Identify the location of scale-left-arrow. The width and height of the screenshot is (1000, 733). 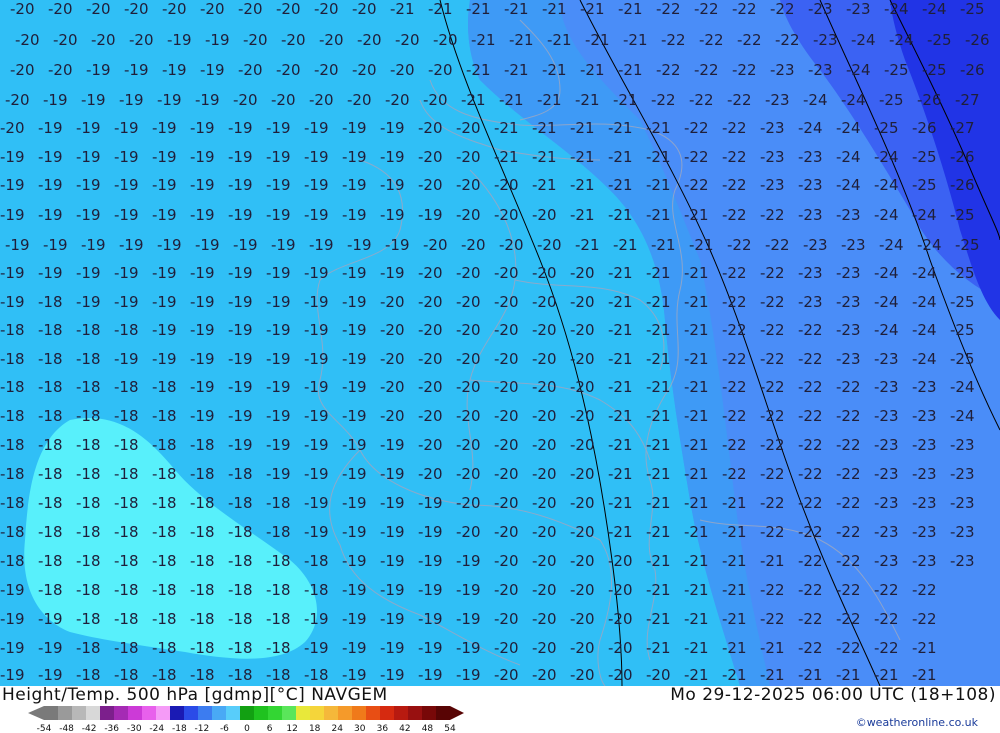
(36, 713).